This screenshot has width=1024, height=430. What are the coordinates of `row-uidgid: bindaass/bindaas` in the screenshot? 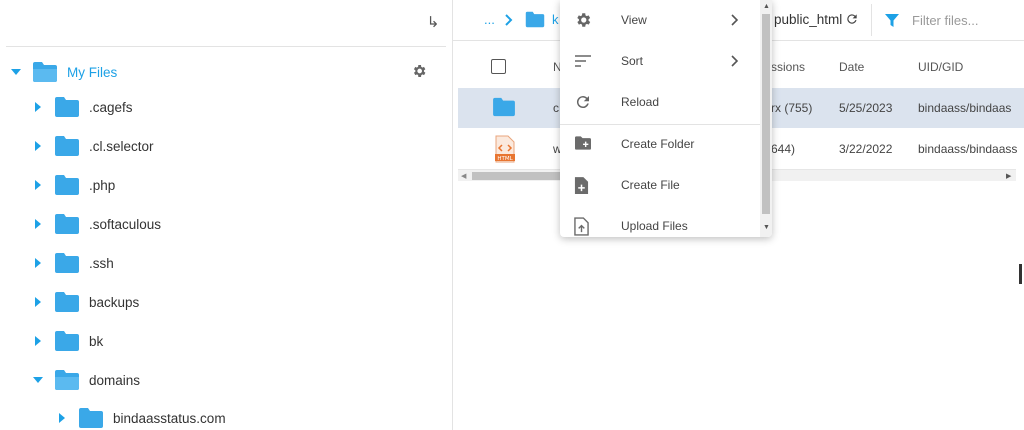 It's located at (965, 108).